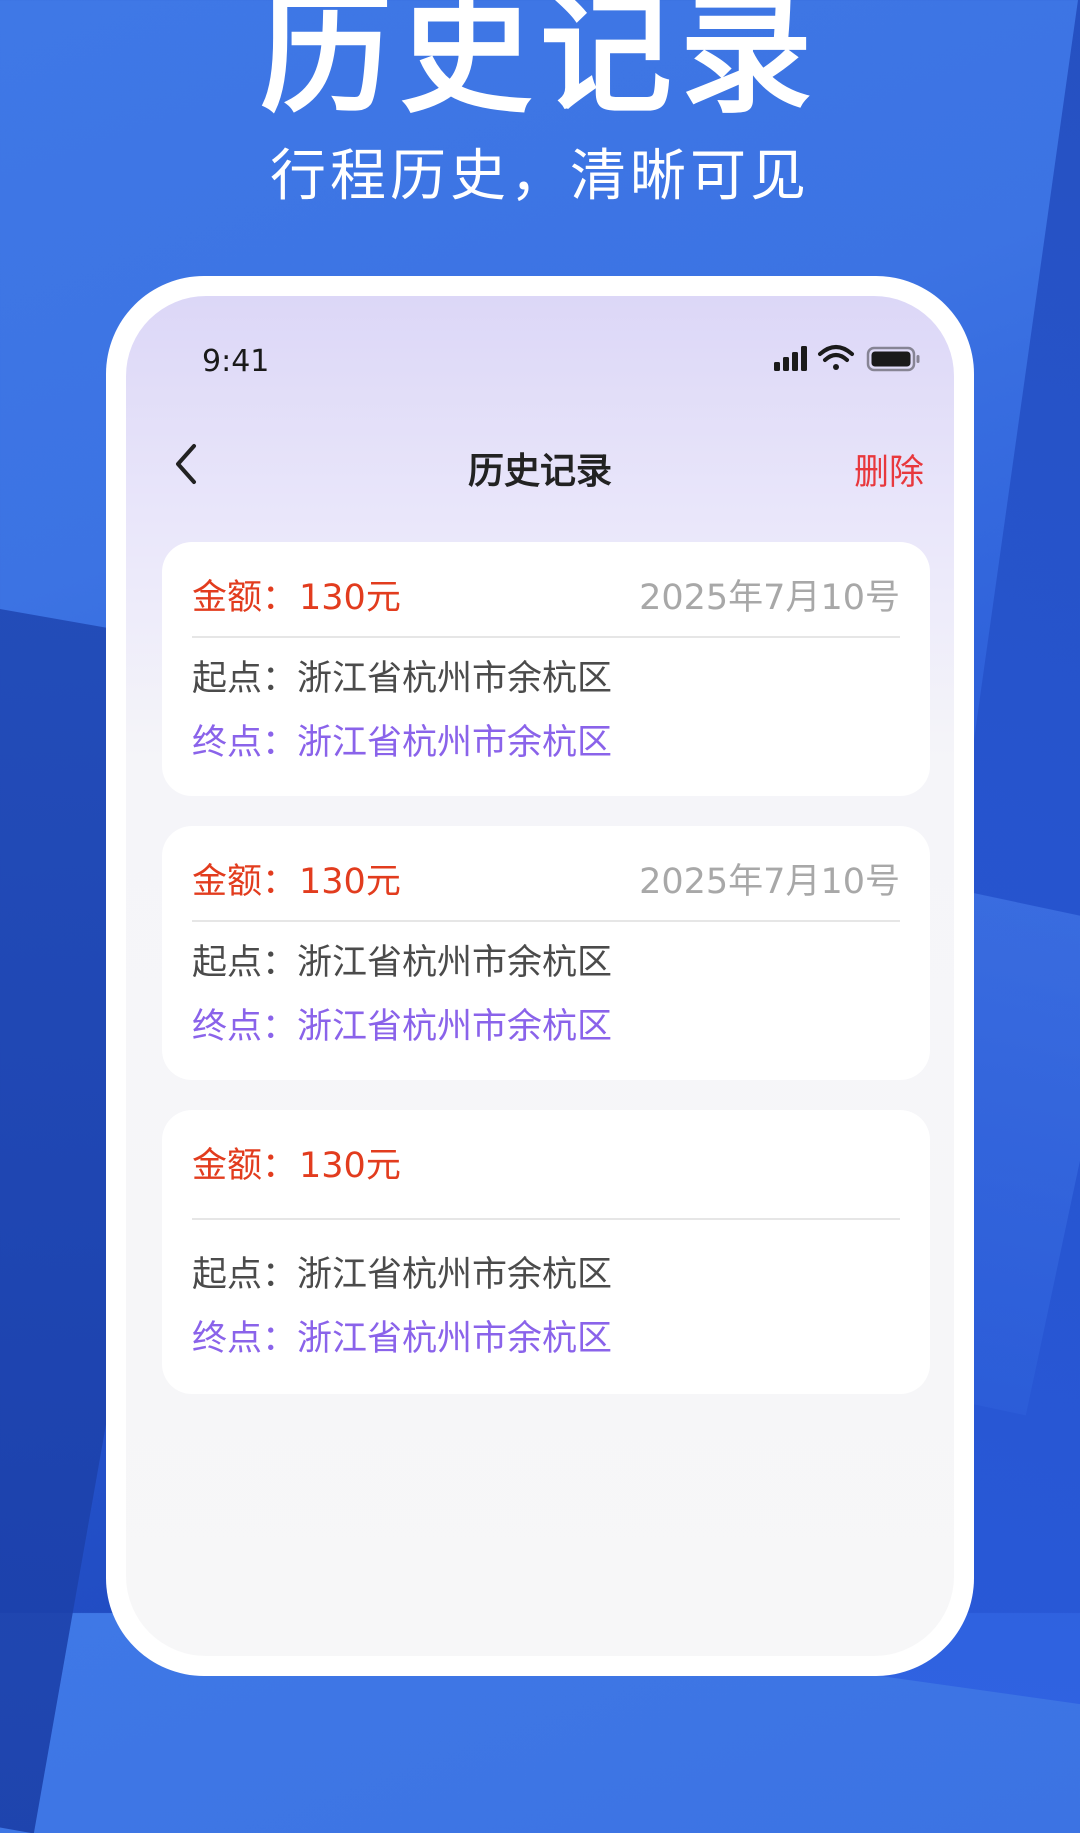 The width and height of the screenshot is (1080, 1833). What do you see at coordinates (889, 469) in the screenshot?
I see `delete-button: 删除` at bounding box center [889, 469].